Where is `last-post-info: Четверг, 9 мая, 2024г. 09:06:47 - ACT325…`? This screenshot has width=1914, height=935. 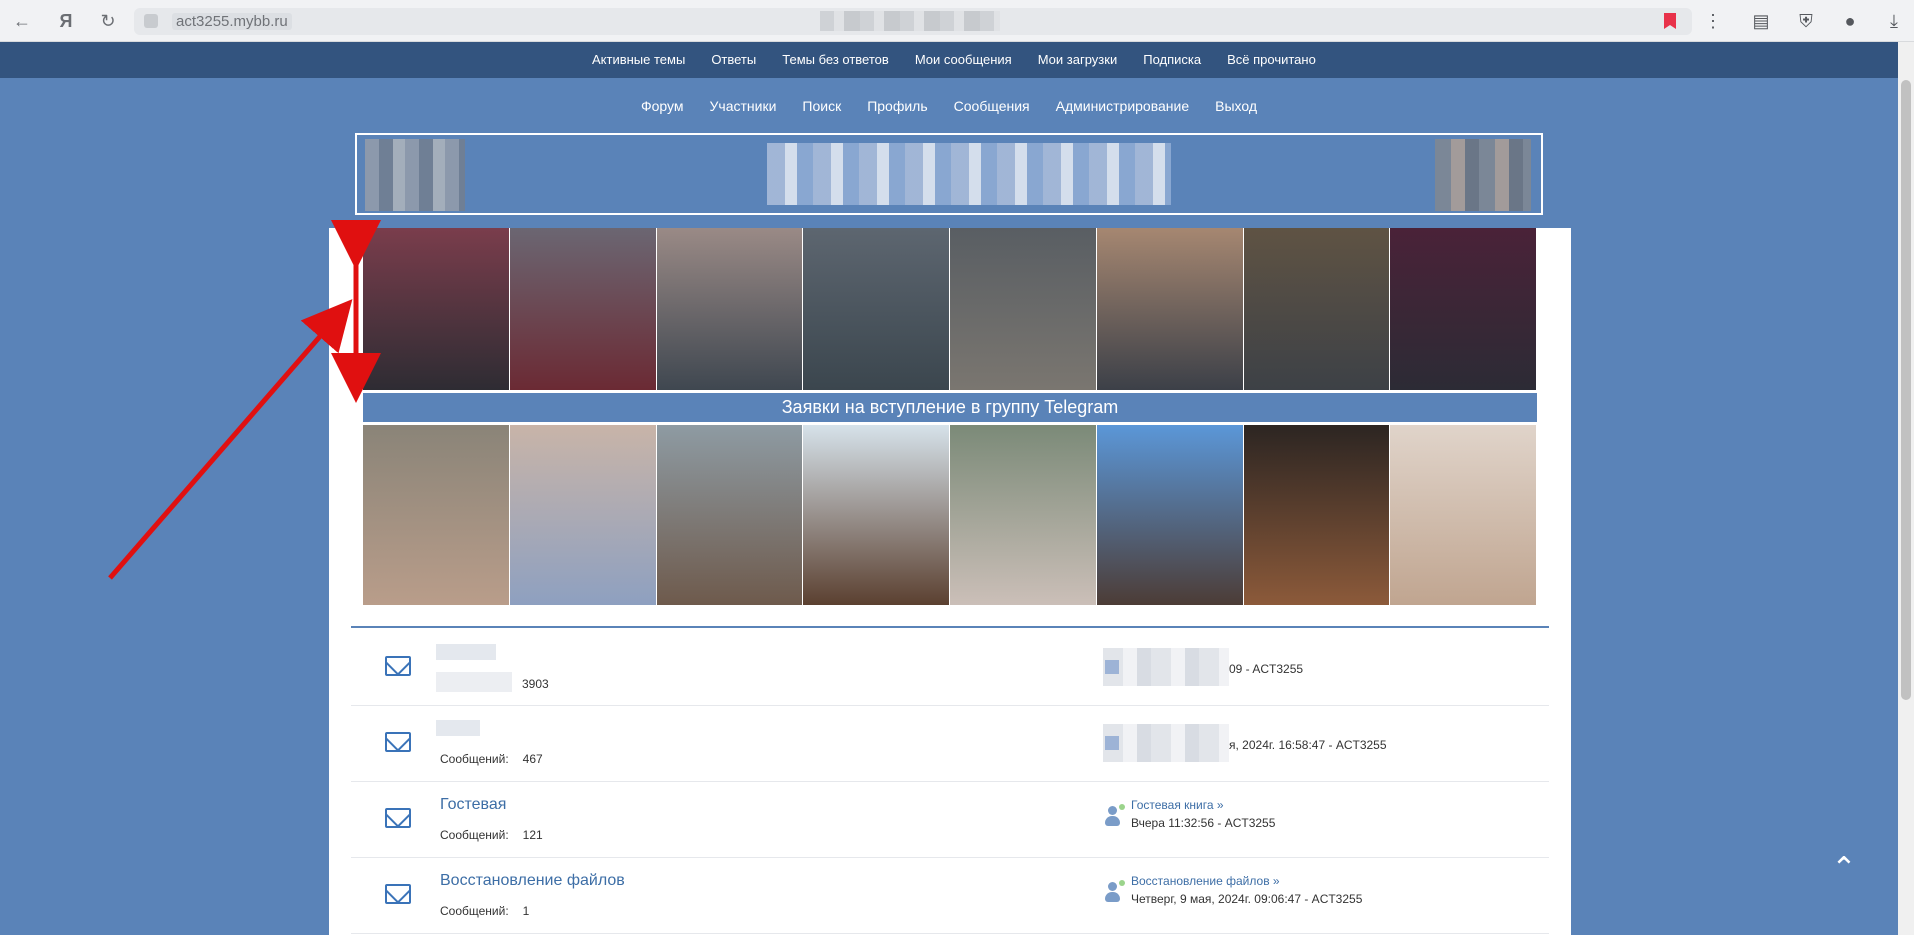 last-post-info: Четверг, 9 мая, 2024г. 09:06:47 - ACT325… is located at coordinates (1247, 899).